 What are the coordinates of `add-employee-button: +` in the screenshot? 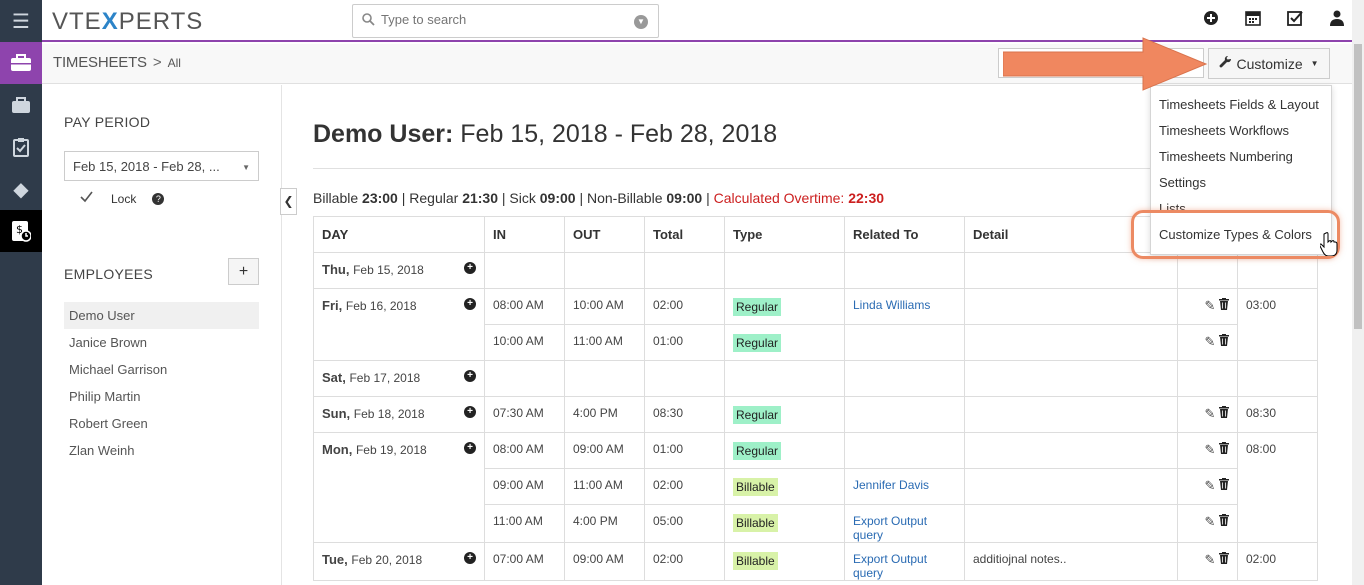 It's located at (243, 271).